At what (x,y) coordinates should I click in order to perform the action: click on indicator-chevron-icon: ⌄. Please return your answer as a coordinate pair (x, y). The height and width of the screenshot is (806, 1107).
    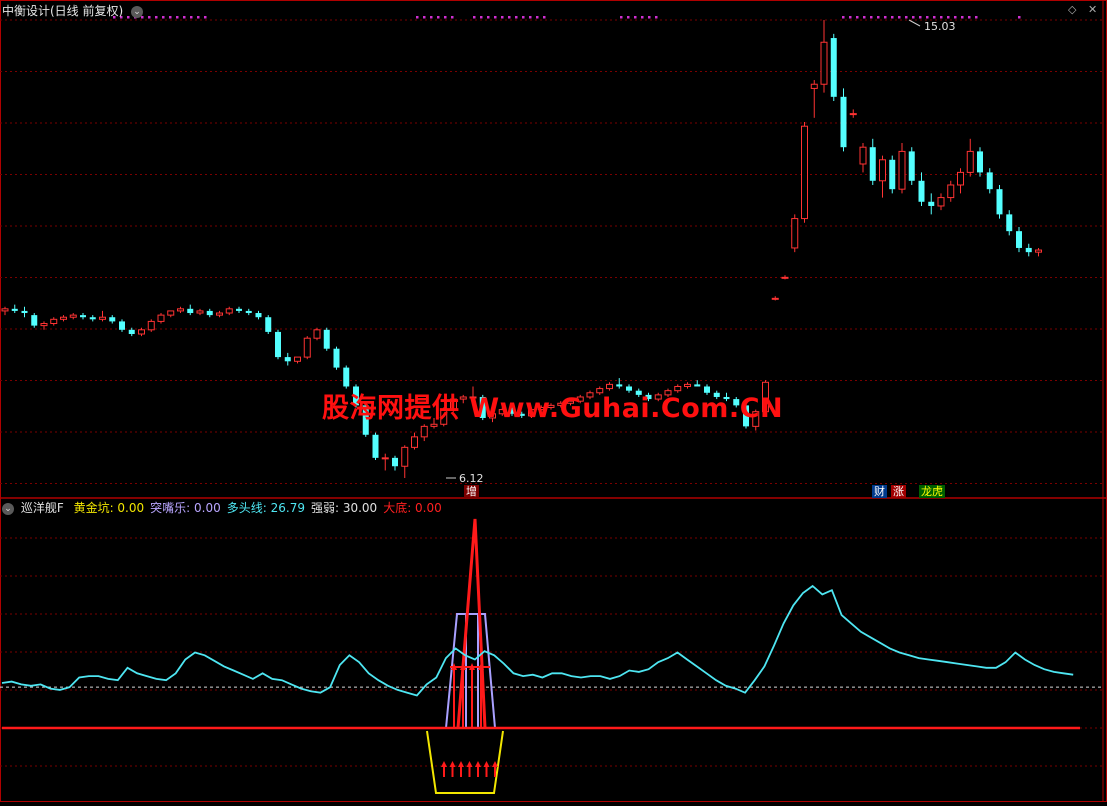
    Looking at the image, I should click on (8, 508).